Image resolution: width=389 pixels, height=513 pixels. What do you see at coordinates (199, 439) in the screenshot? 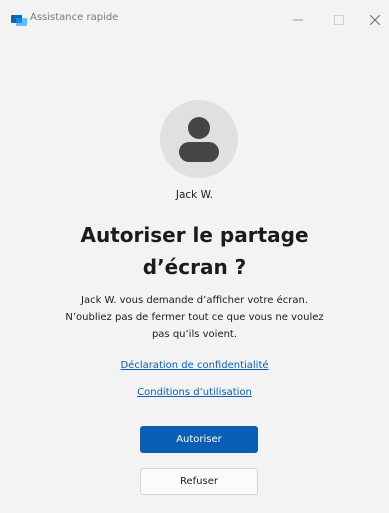
I see `allow-button: Autoriser` at bounding box center [199, 439].